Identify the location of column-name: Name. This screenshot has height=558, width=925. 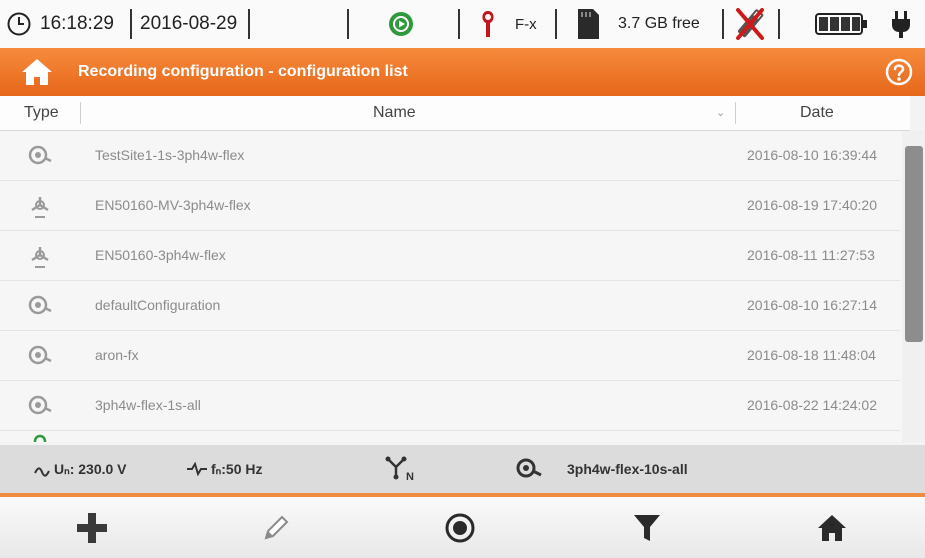
(394, 113).